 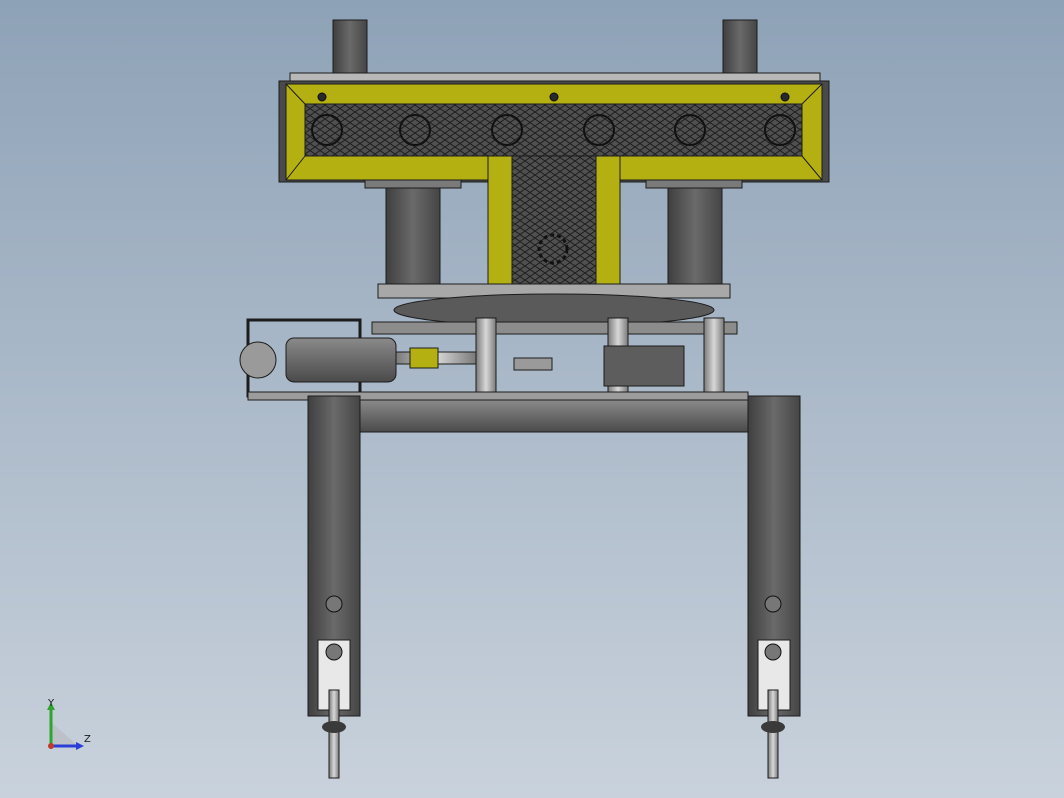 What do you see at coordinates (740, 50) in the screenshot?
I see `top-lug-right` at bounding box center [740, 50].